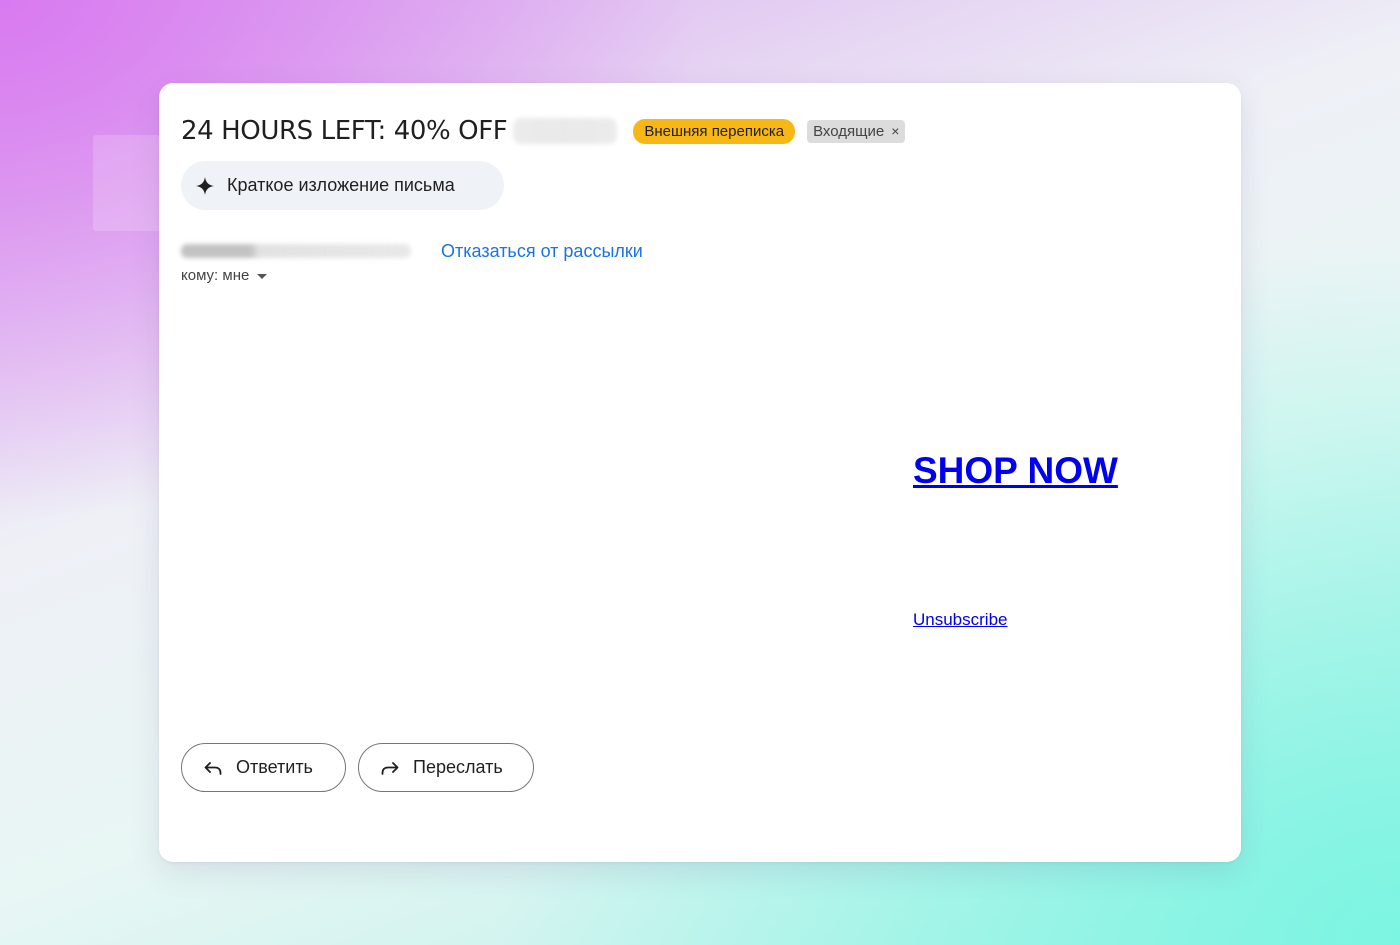 The width and height of the screenshot is (1400, 945). I want to click on unsubscribe-header-link: Отказаться от рассылки, so click(542, 251).